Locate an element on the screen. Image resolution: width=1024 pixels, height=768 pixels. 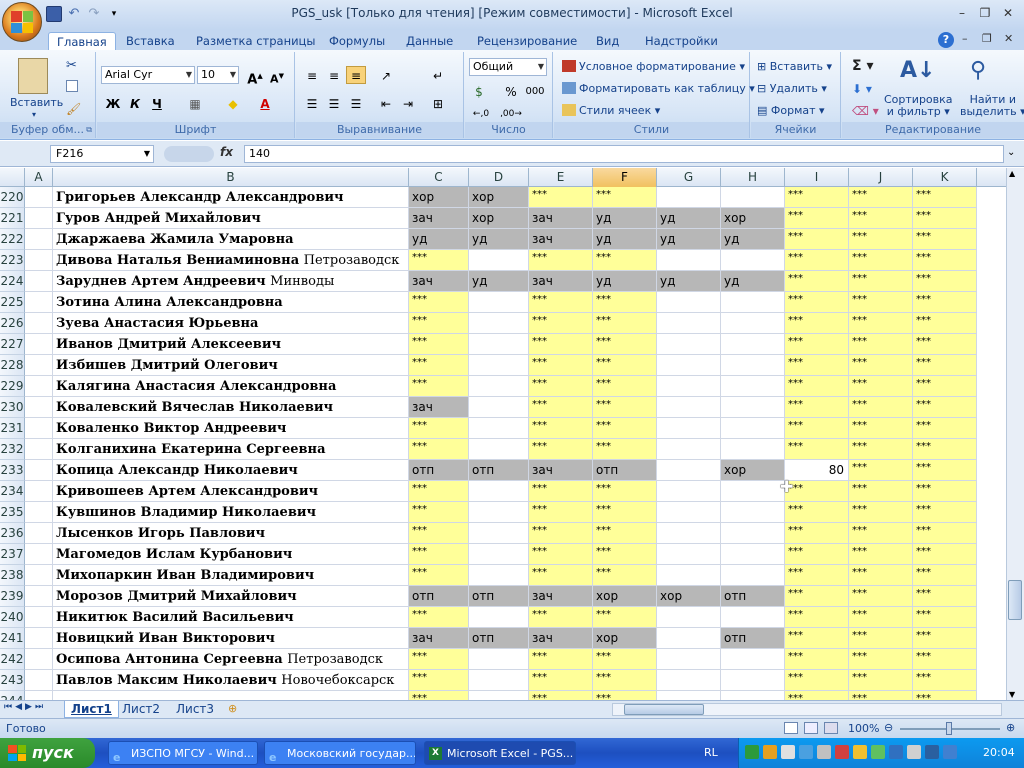
row-header: 231 is located at coordinates (12, 428).